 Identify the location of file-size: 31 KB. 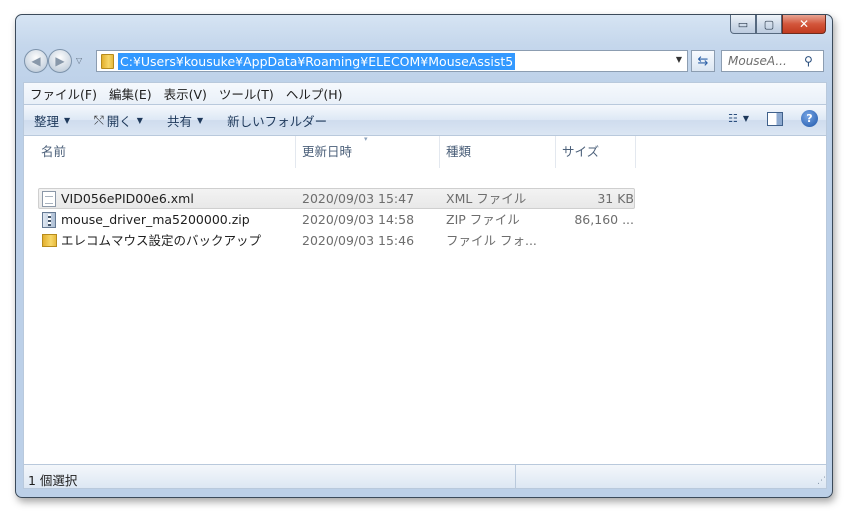
(615, 198).